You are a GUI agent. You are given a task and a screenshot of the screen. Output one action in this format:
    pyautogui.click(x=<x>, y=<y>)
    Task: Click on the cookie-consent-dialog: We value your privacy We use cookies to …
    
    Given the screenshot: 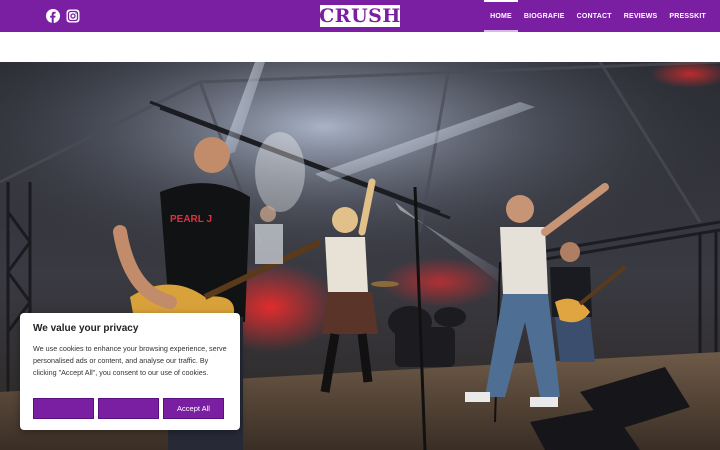 What is the action you would take?
    pyautogui.click(x=130, y=371)
    